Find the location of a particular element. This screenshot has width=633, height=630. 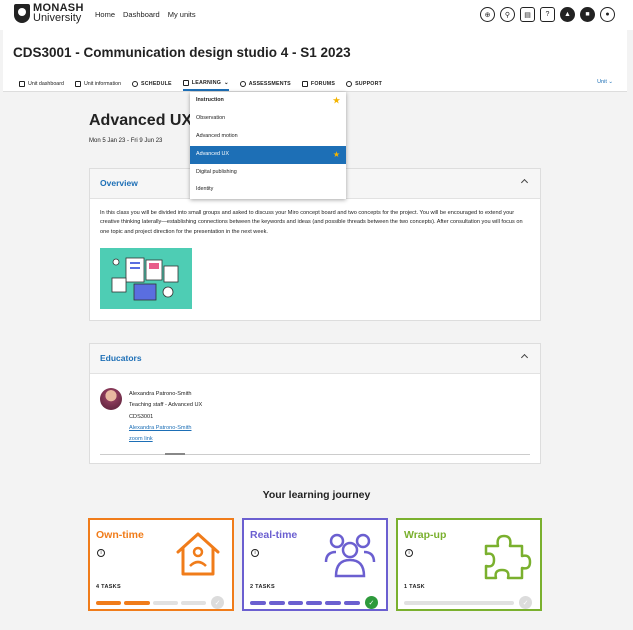

tab-label: FORUMS is located at coordinates (323, 84).